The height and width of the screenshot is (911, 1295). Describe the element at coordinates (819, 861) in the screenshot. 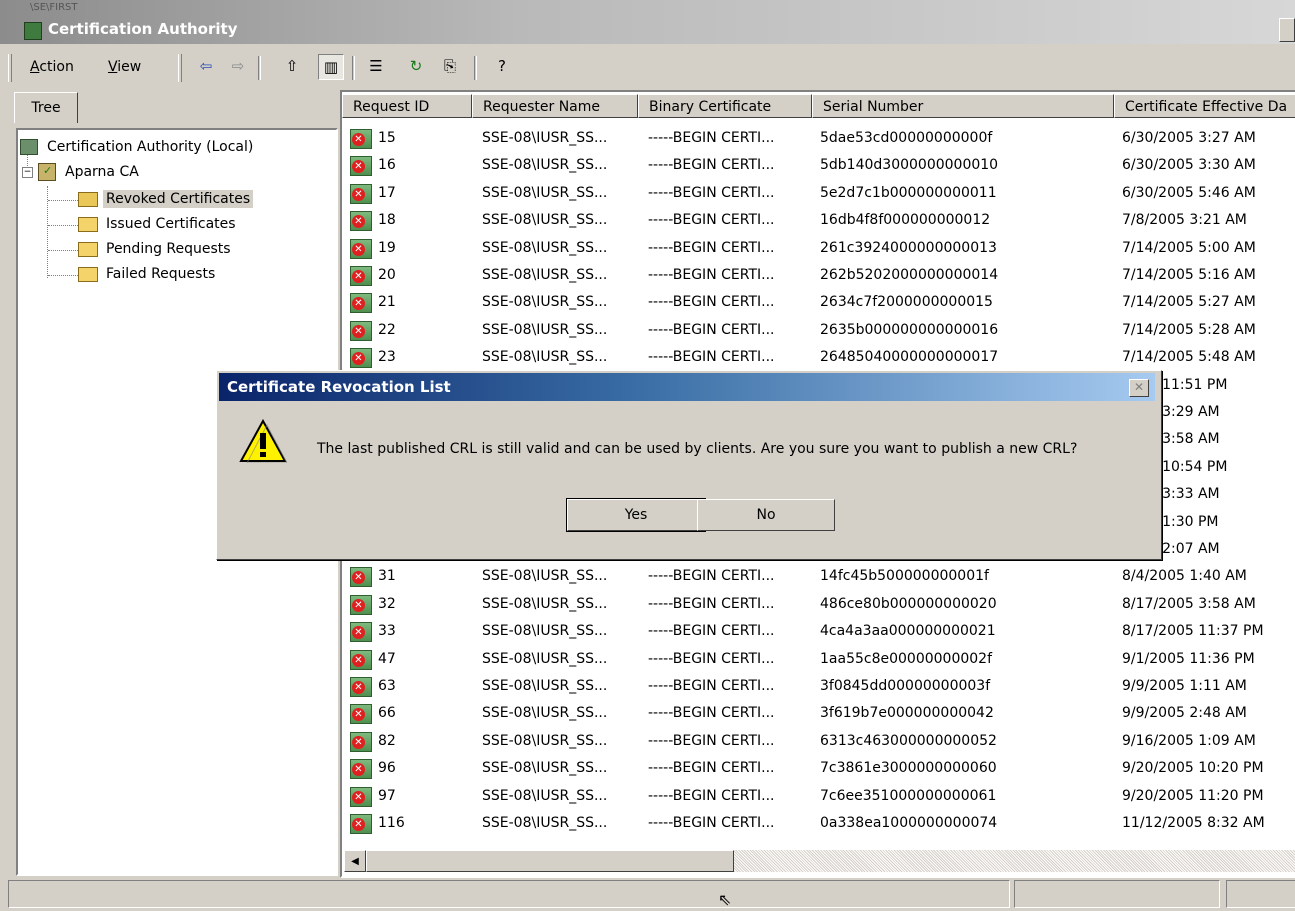

I see `horizontal-scrollbar: ◀` at that location.